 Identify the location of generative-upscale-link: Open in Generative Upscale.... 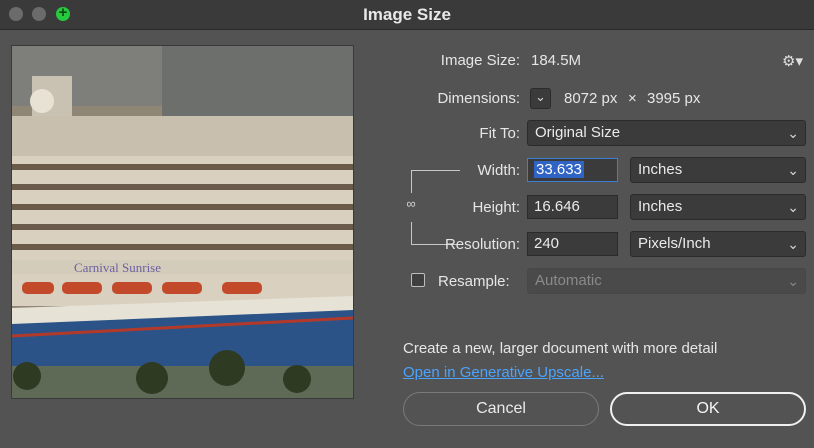
(503, 372).